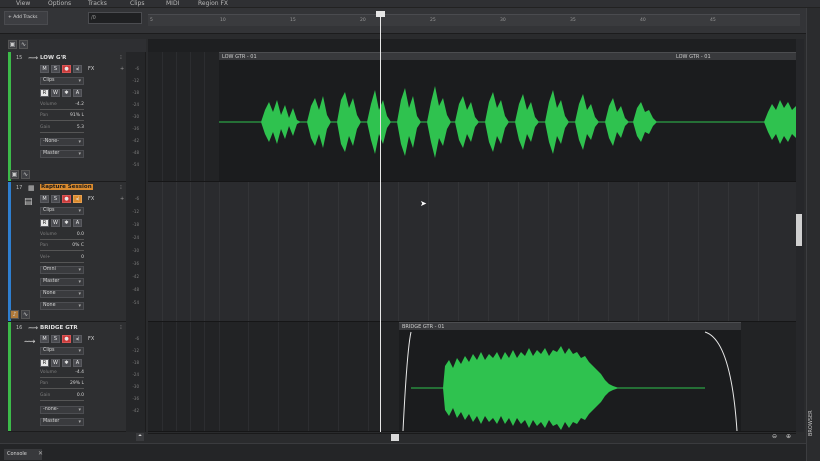  I want to click on track-name: LOW G'R, so click(53, 58).